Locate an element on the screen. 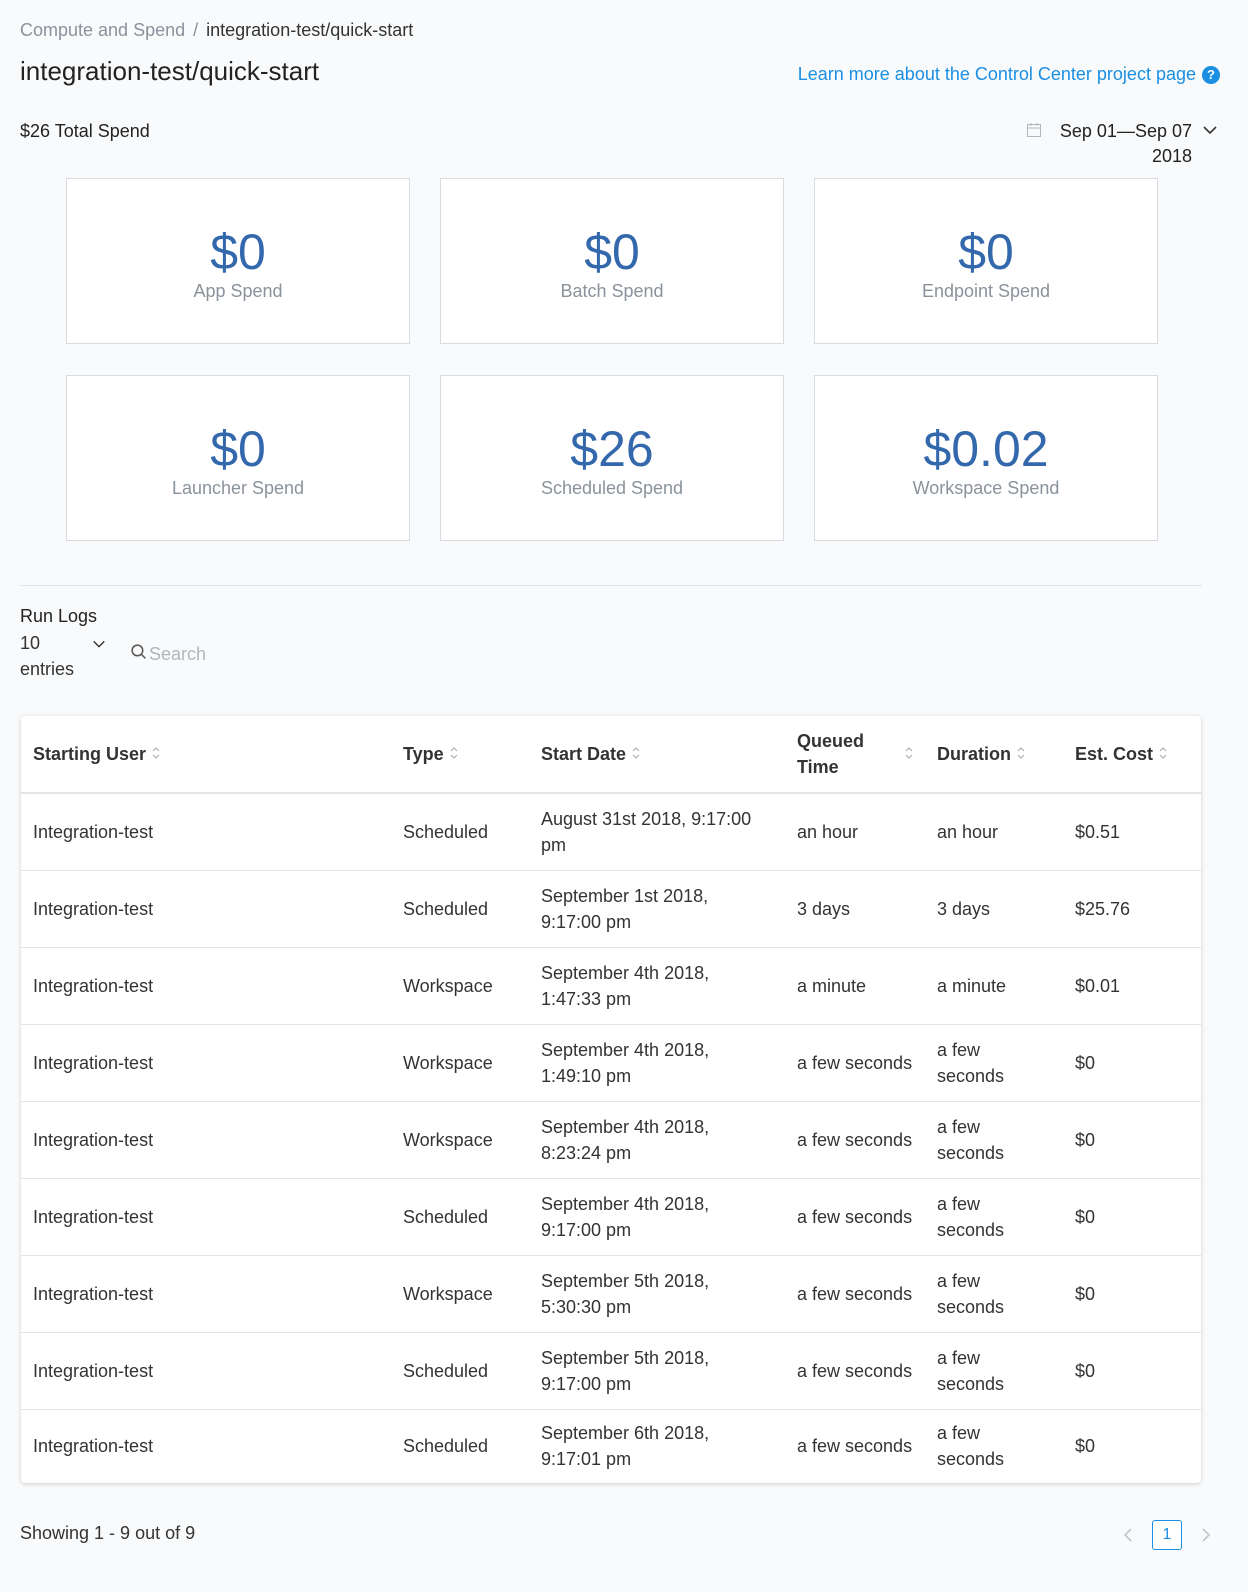  card-label: Batch Spend is located at coordinates (612, 290).